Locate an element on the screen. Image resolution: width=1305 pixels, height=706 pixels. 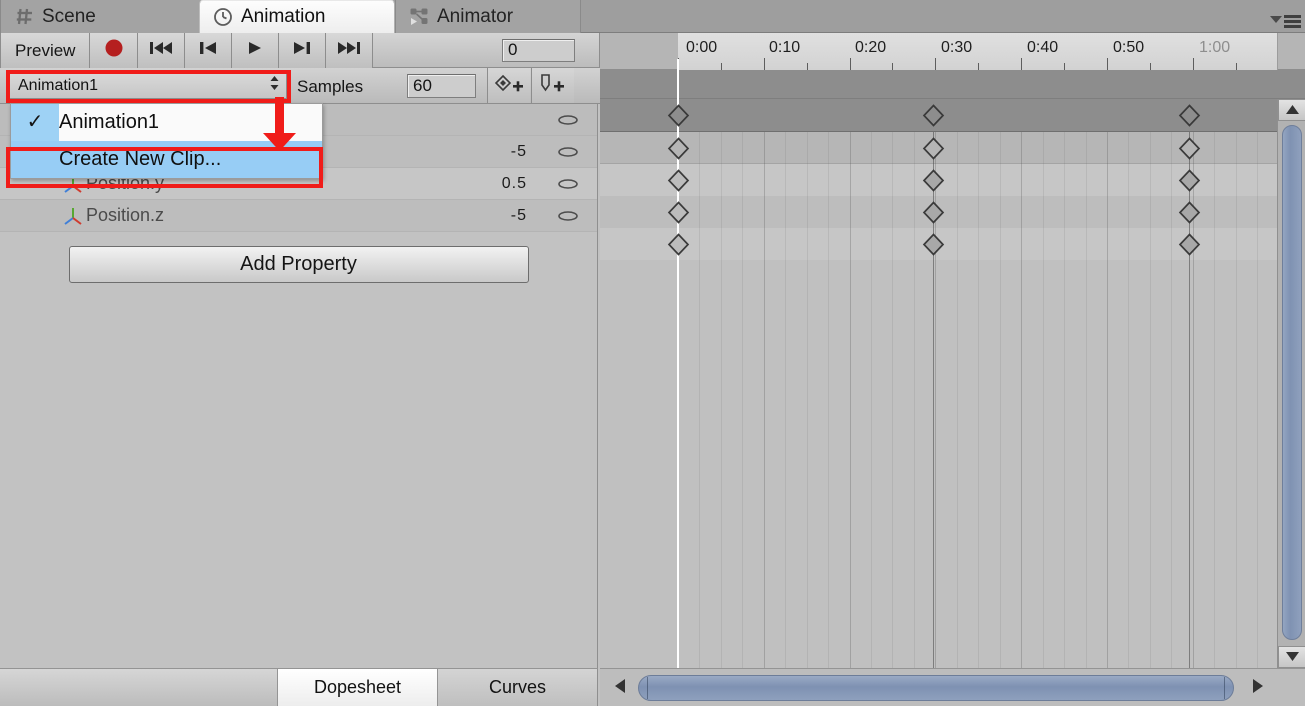
tab-dopesheet-label: Dopesheet is located at coordinates (357, 687).